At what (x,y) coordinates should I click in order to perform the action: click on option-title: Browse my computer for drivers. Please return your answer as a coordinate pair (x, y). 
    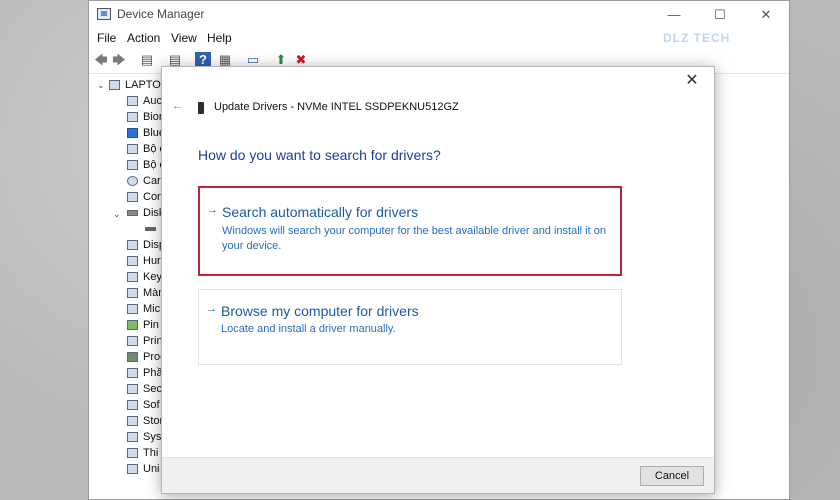
    Looking at the image, I should click on (320, 311).